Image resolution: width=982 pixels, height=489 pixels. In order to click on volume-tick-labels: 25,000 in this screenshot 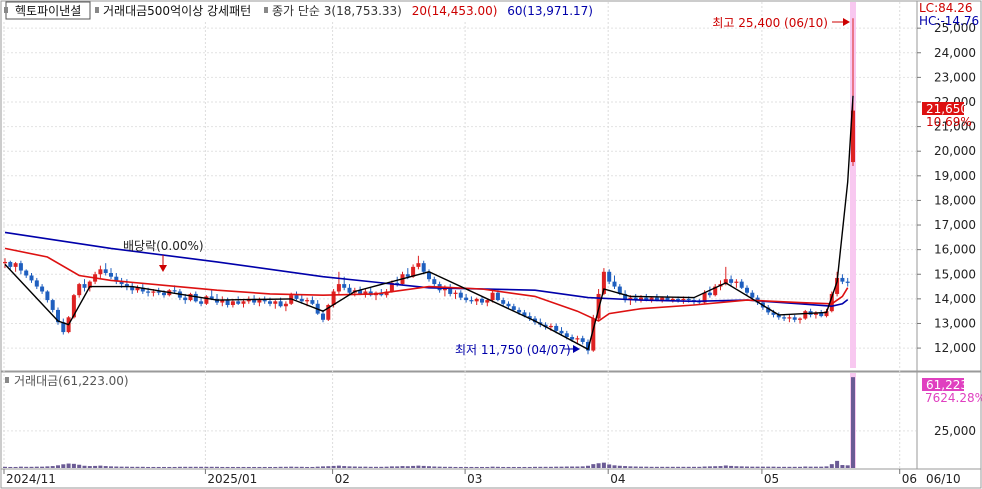, I will do `click(955, 431)`.